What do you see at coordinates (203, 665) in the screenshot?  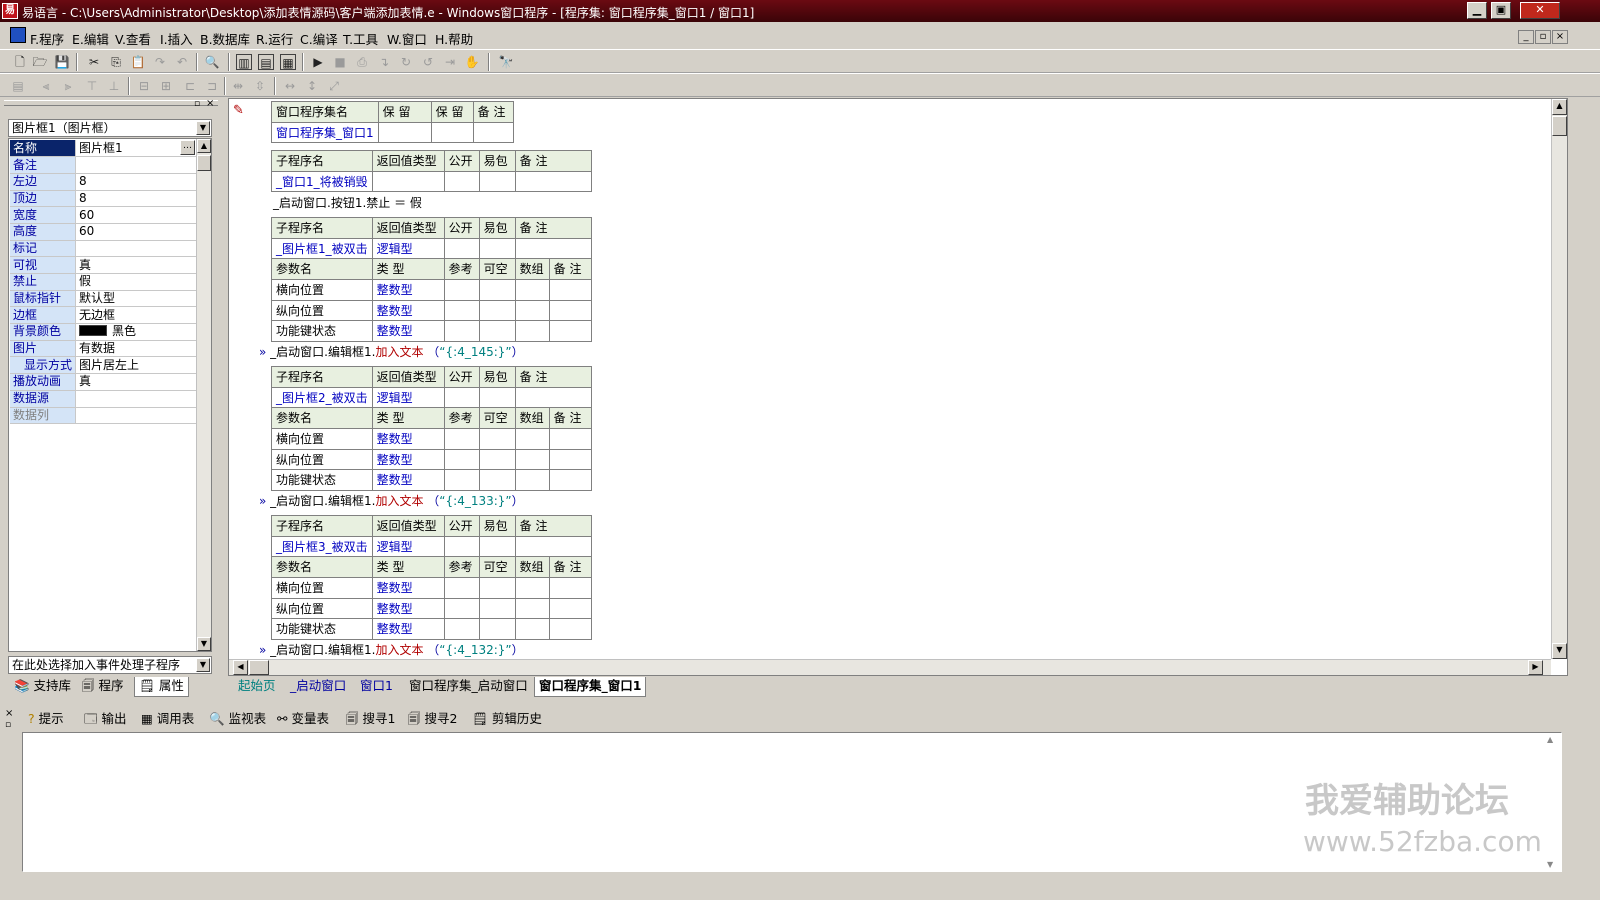 I see `chevron-down-icon: ▼` at bounding box center [203, 665].